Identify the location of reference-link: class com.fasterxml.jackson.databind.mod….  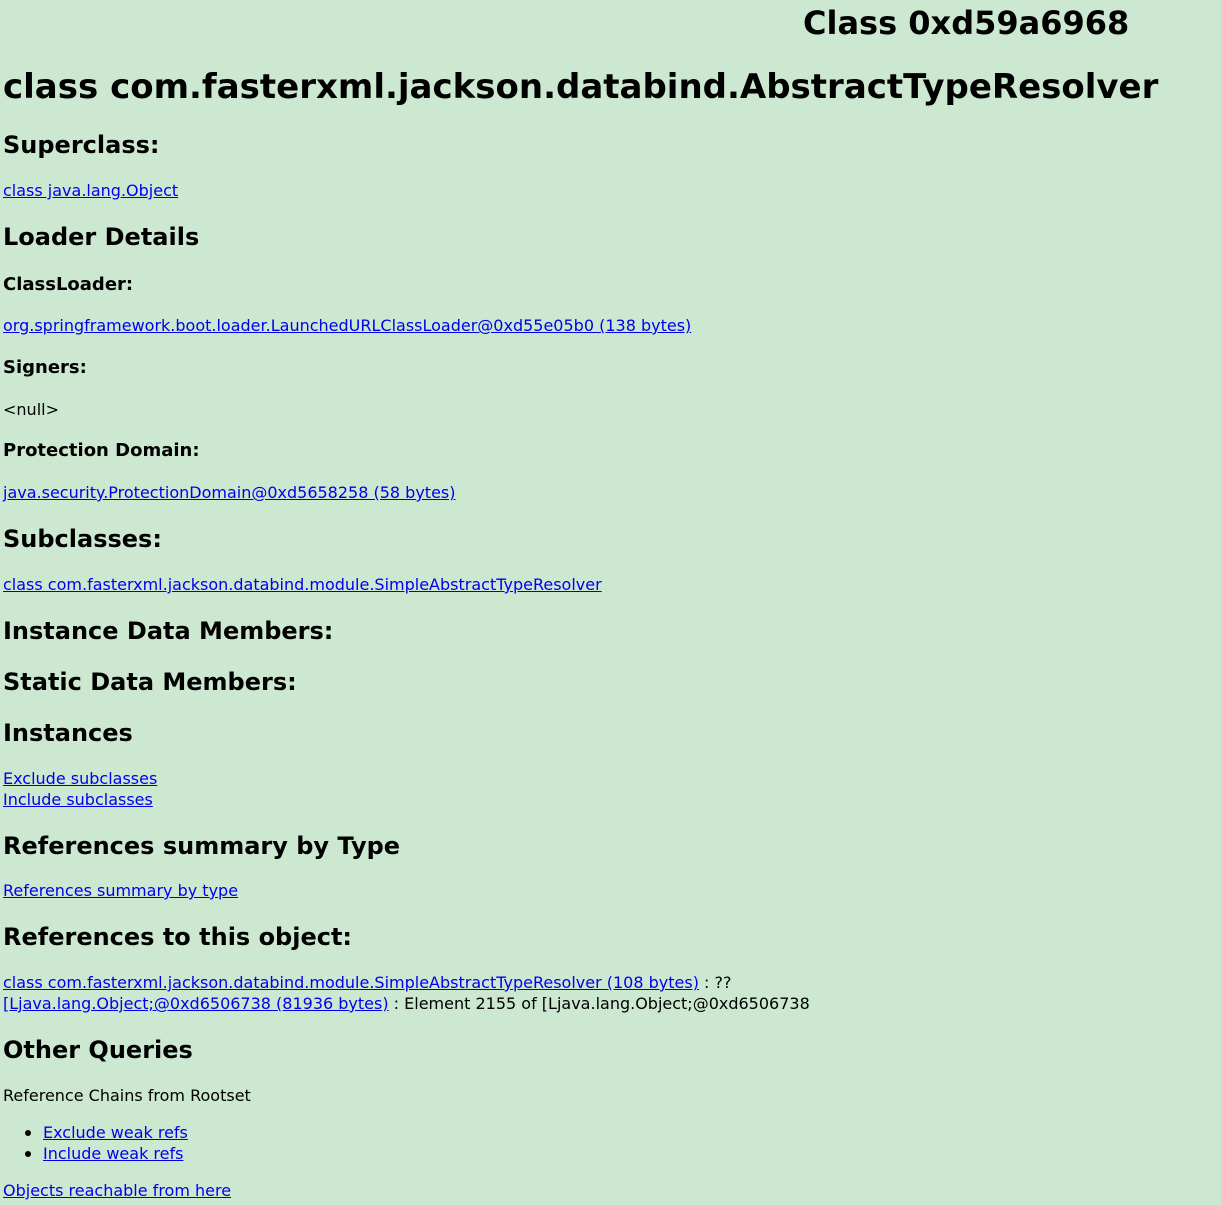
(351, 982).